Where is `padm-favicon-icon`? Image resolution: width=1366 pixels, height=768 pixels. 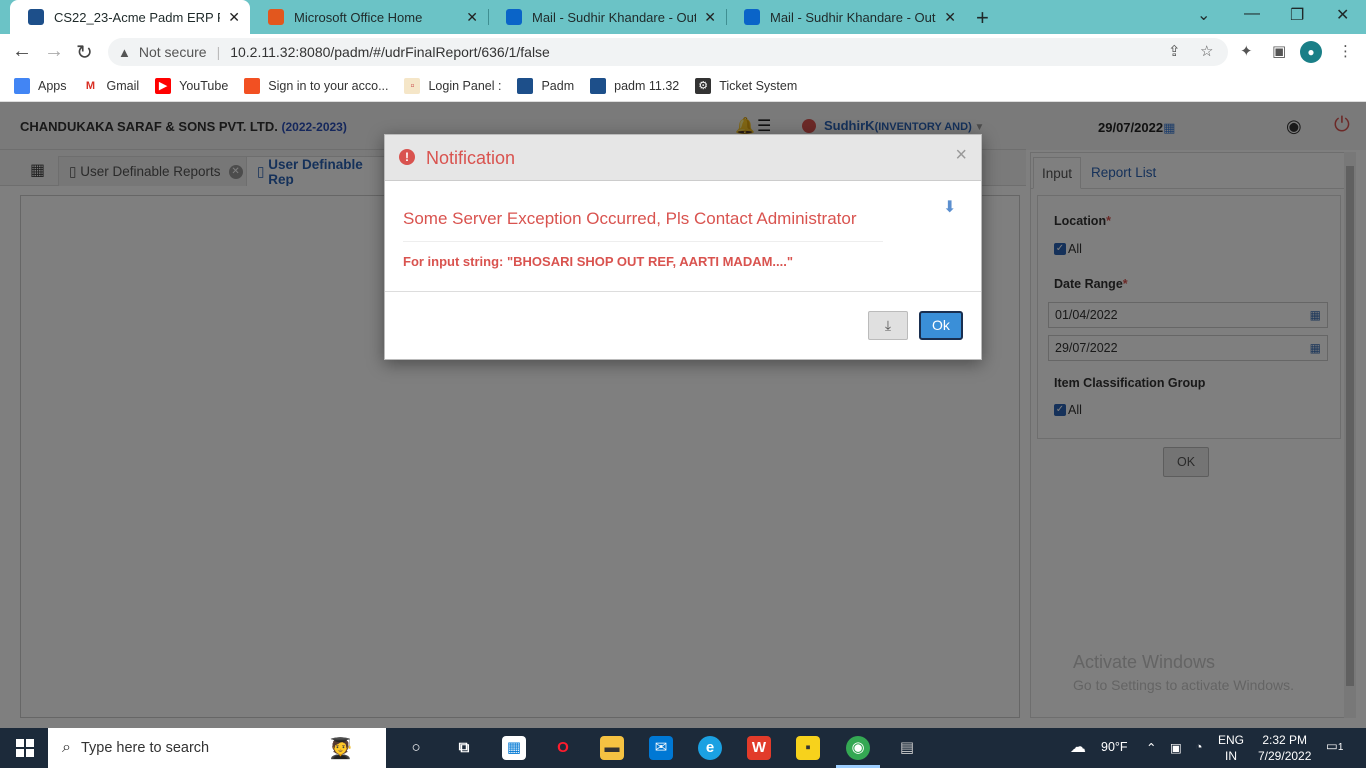 padm-favicon-icon is located at coordinates (36, 17).